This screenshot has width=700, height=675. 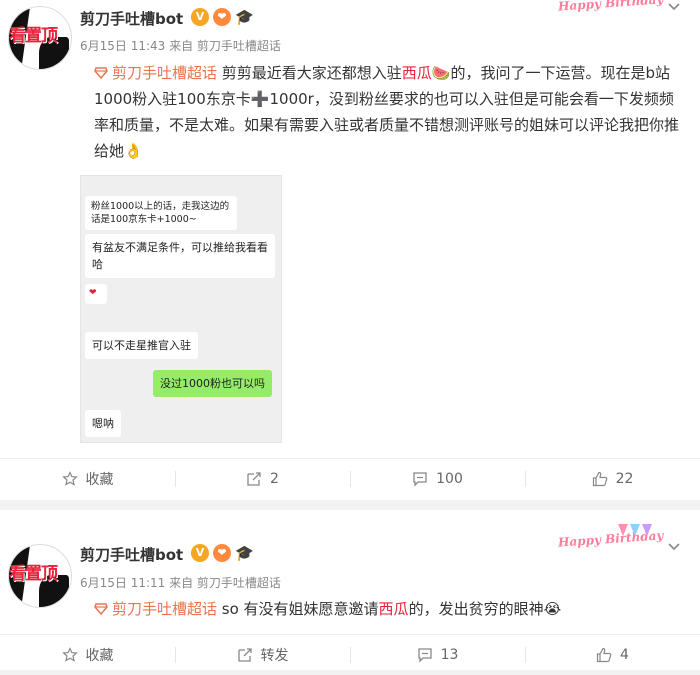 I want to click on comment-button: 100, so click(x=437, y=479).